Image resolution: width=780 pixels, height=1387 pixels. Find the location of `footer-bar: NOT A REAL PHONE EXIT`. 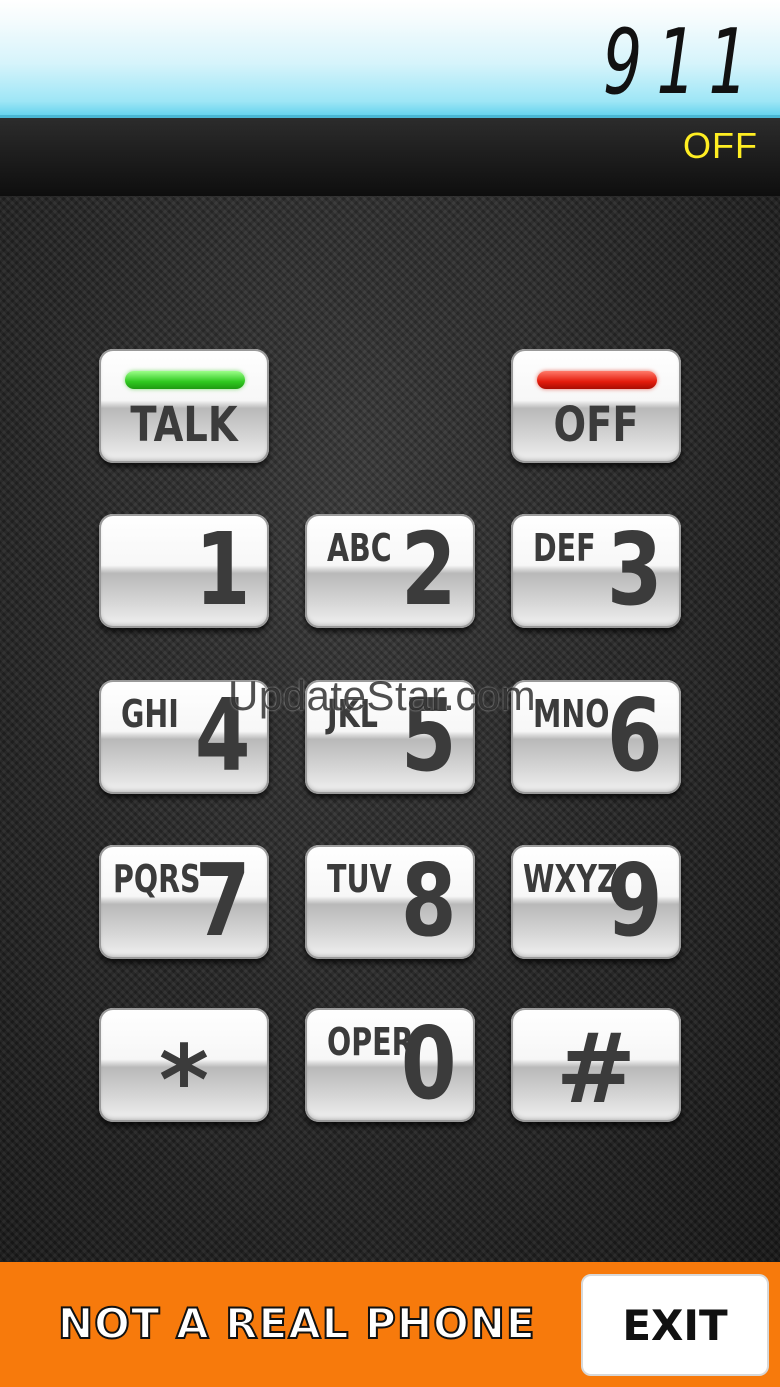

footer-bar: NOT A REAL PHONE EXIT is located at coordinates (390, 1324).